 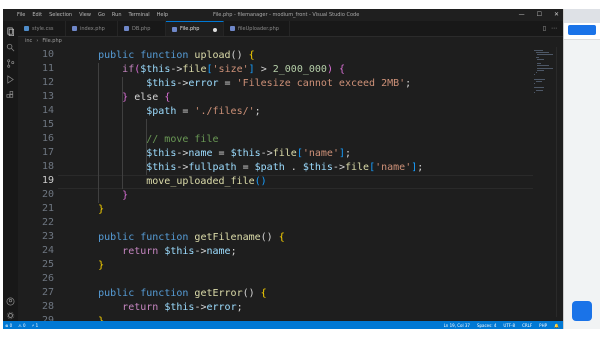 What do you see at coordinates (200, 181) in the screenshot?
I see `code-token: move_uploaded_file` at bounding box center [200, 181].